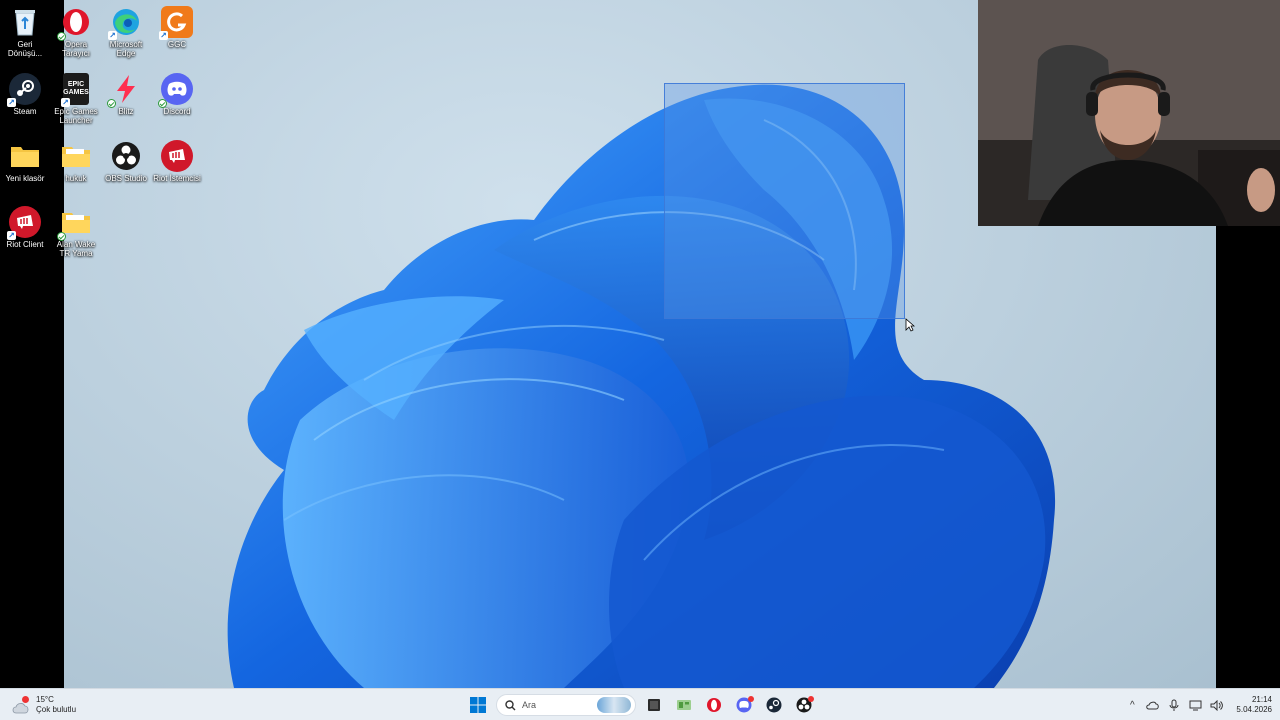  I want to click on taskbar-steam, so click(774, 705).